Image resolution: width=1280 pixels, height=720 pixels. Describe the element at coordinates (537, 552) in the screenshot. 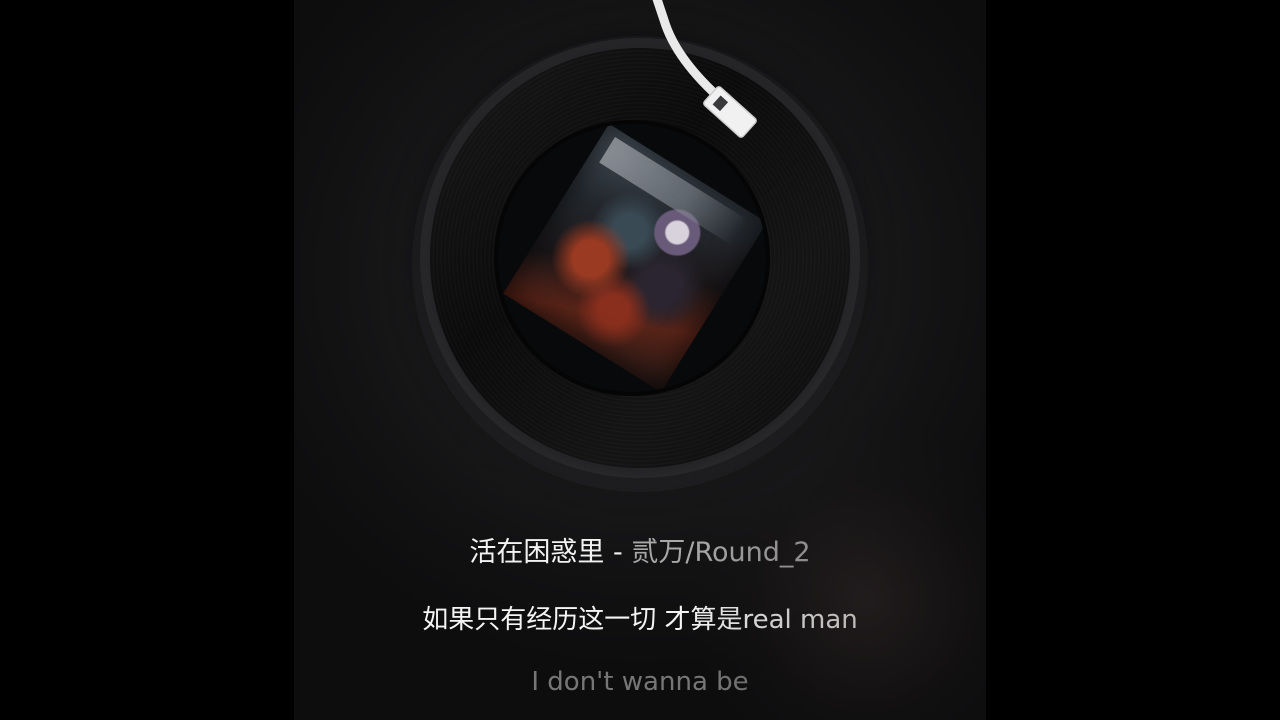

I see `song-title: 活在困惑里` at that location.